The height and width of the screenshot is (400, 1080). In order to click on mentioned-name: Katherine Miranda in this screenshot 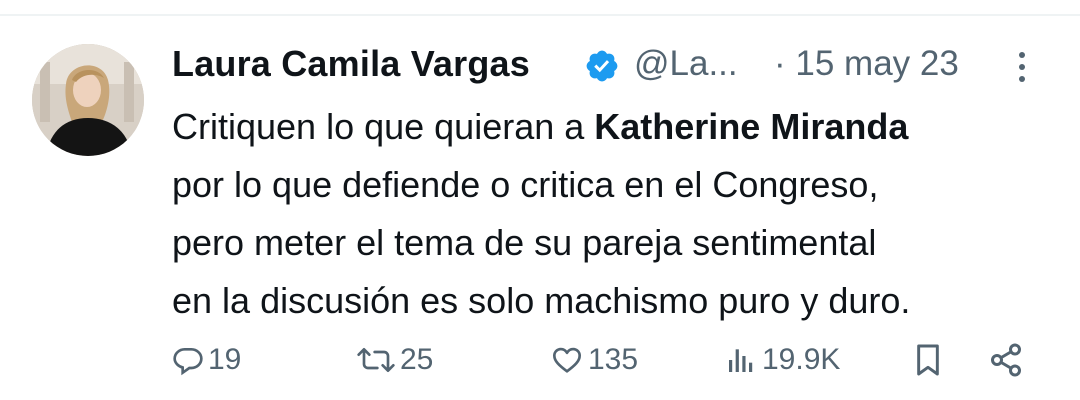, I will do `click(751, 126)`.